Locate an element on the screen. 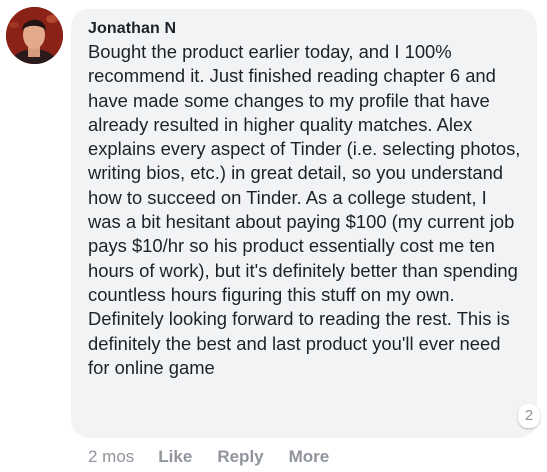  avatar is located at coordinates (34, 35).